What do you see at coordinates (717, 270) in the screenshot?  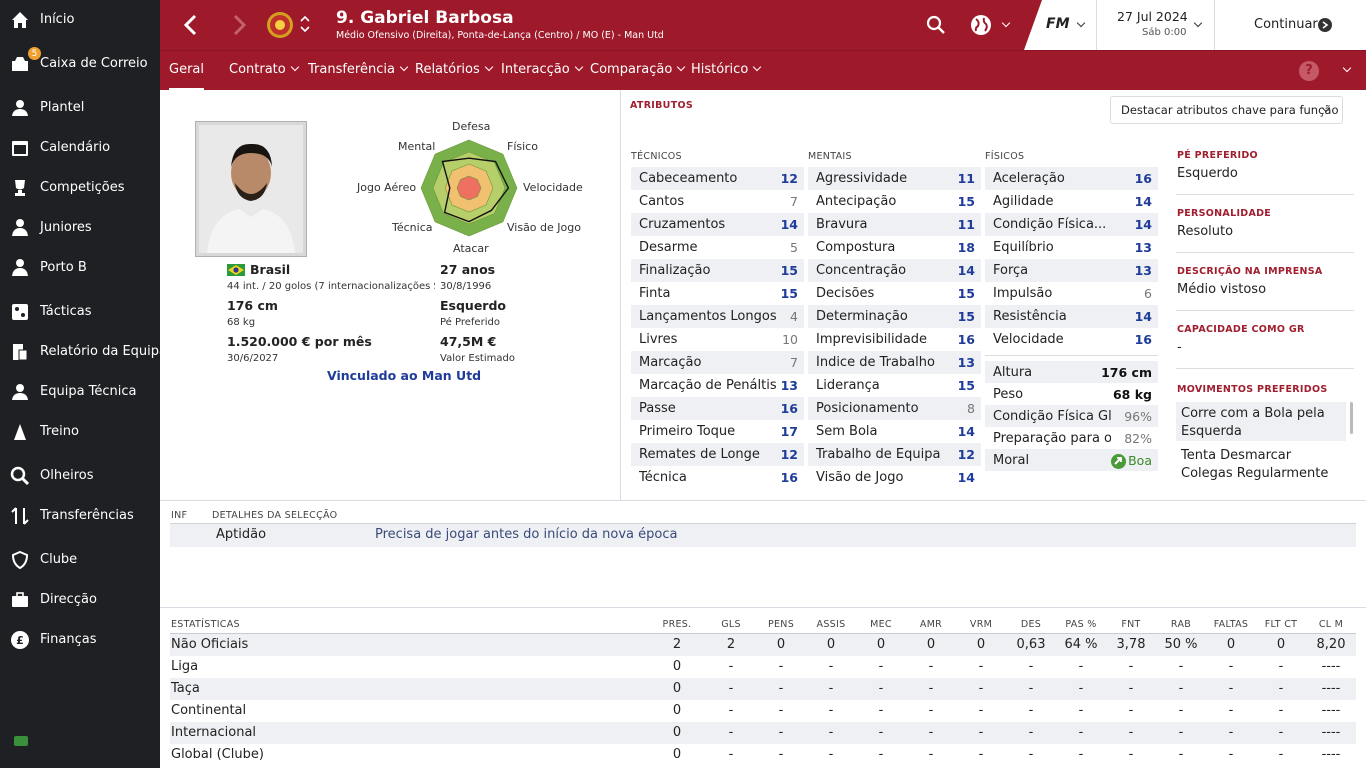 I see `technical-attribute-row: Finalização 15` at bounding box center [717, 270].